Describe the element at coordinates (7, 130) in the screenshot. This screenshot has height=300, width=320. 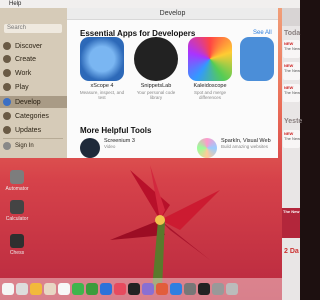
I see `updates-icon` at that location.